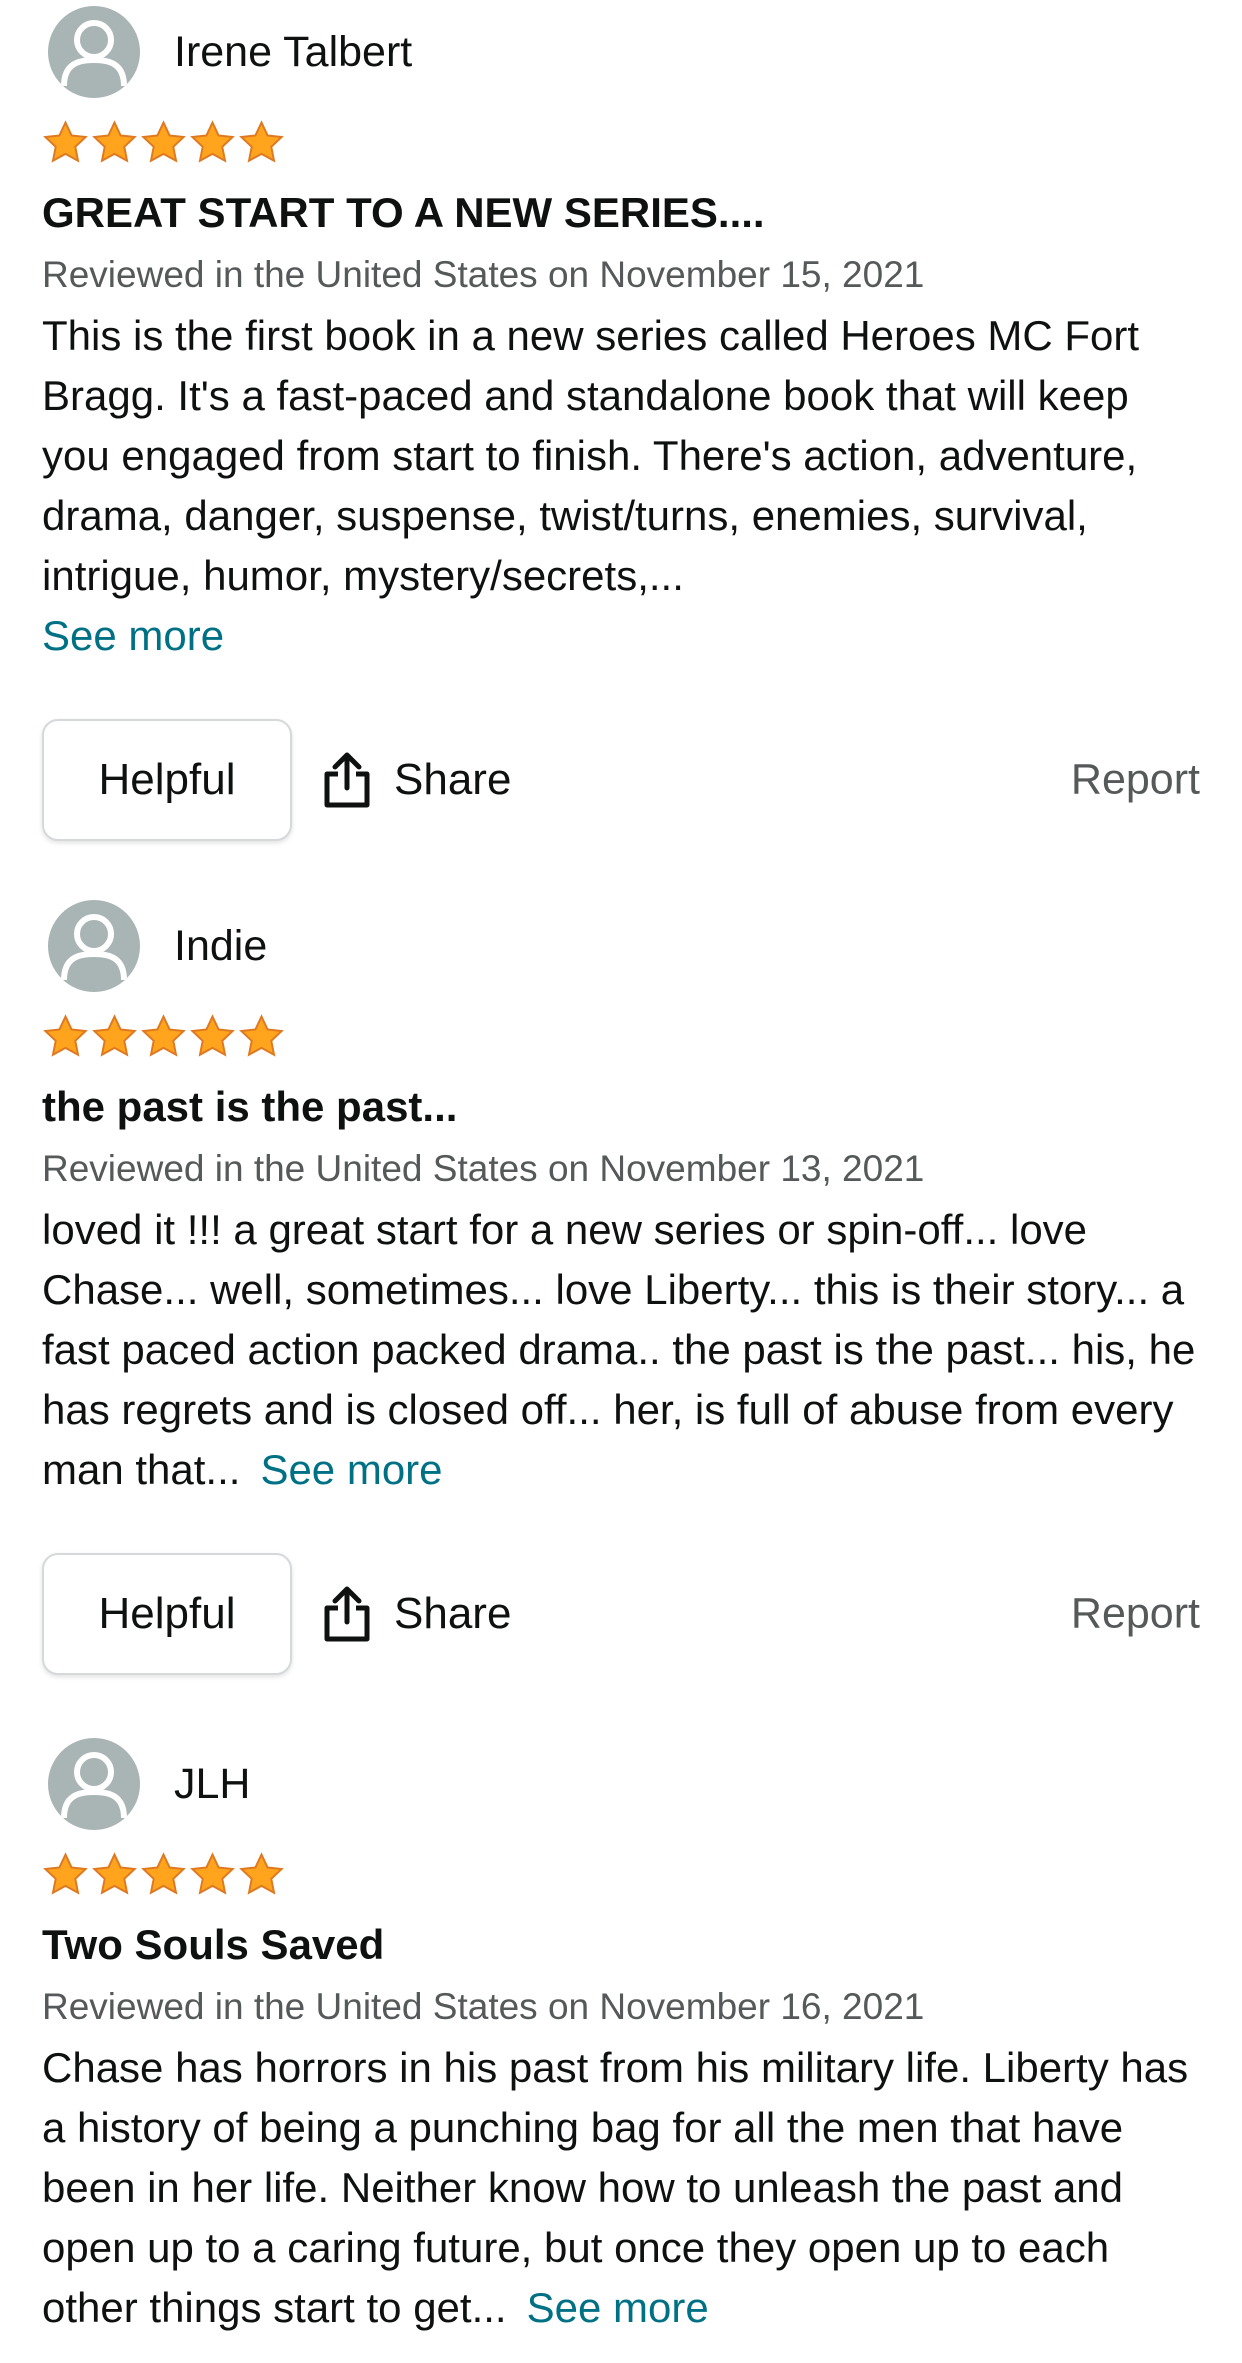 This screenshot has height=2363, width=1242. What do you see at coordinates (212, 1784) in the screenshot?
I see `author-name: JLH` at bounding box center [212, 1784].